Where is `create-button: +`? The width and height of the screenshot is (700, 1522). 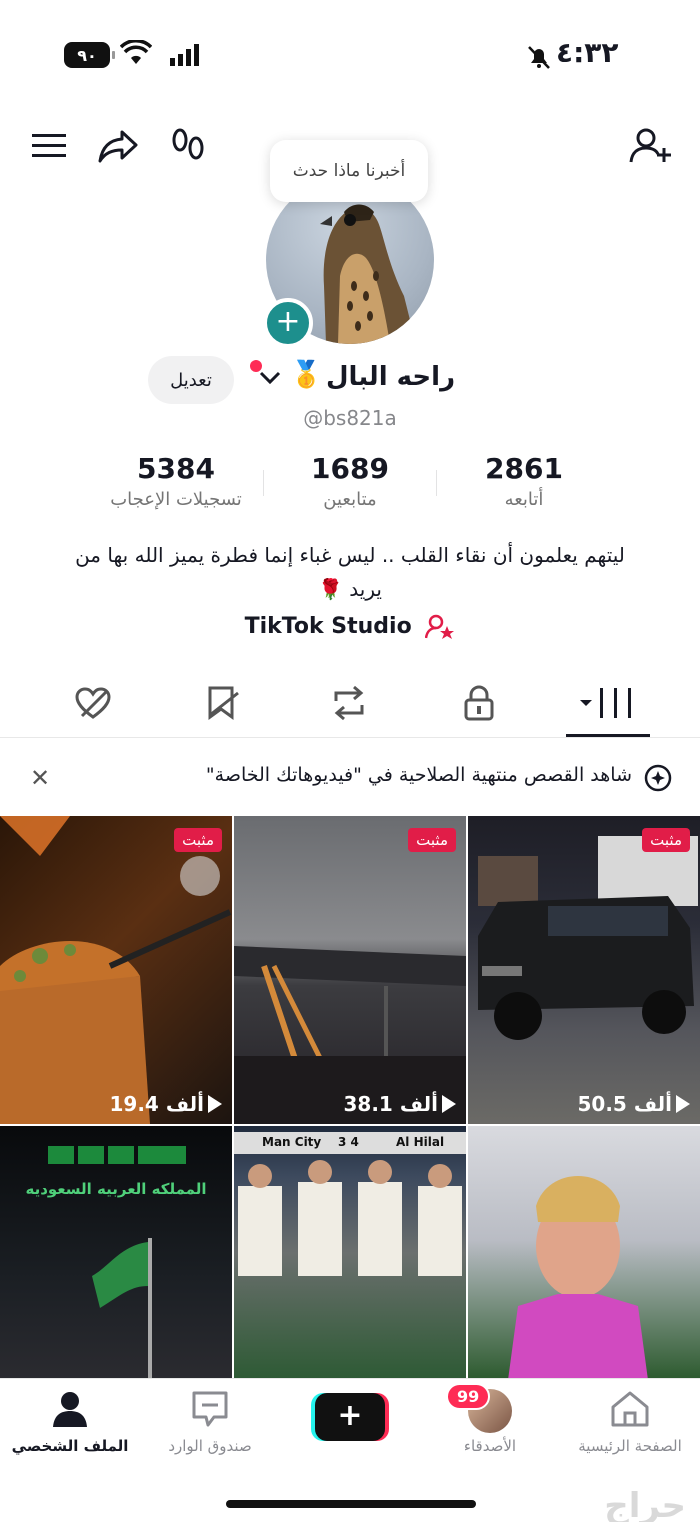
create-button: + is located at coordinates (350, 1417).